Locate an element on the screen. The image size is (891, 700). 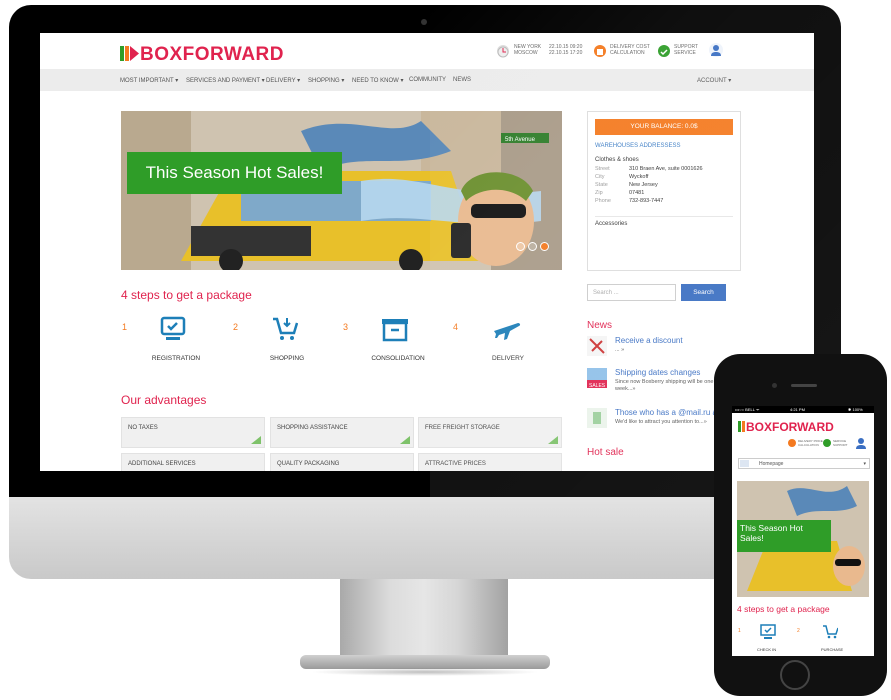
warehouse-name: Clothes & shoes is located at coordinates (617, 160).